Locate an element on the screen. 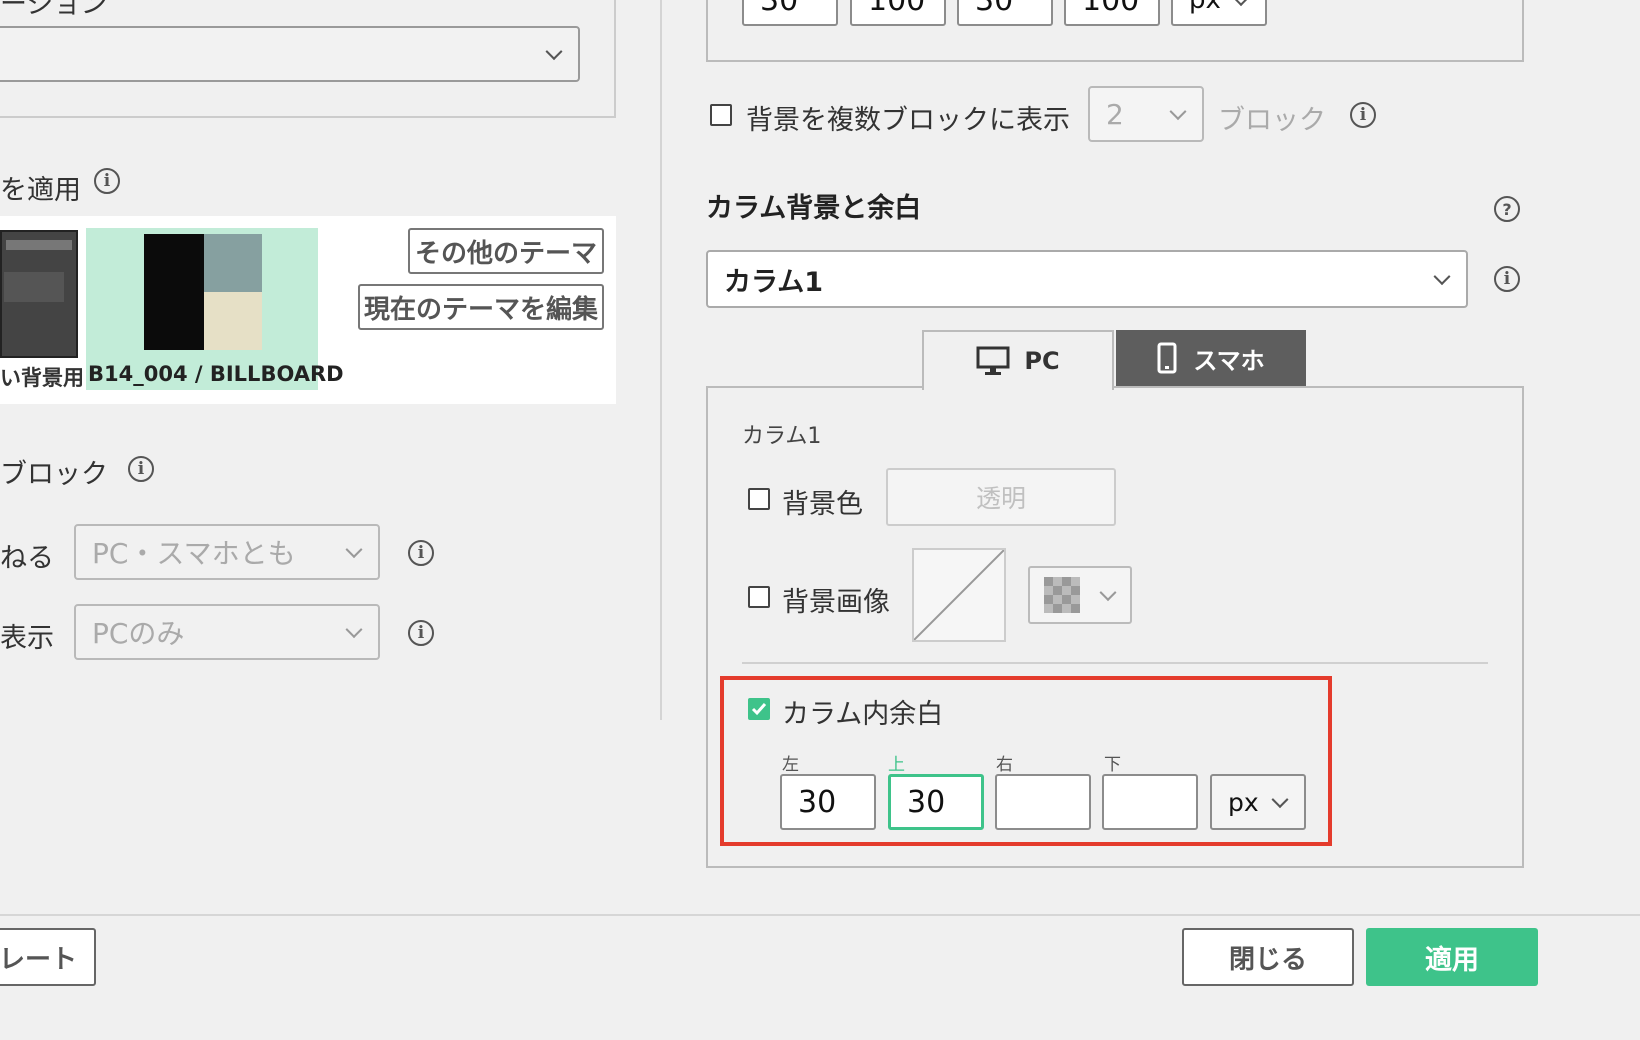 This screenshot has width=1640, height=1040. apply-button: 適用 is located at coordinates (1452, 957).